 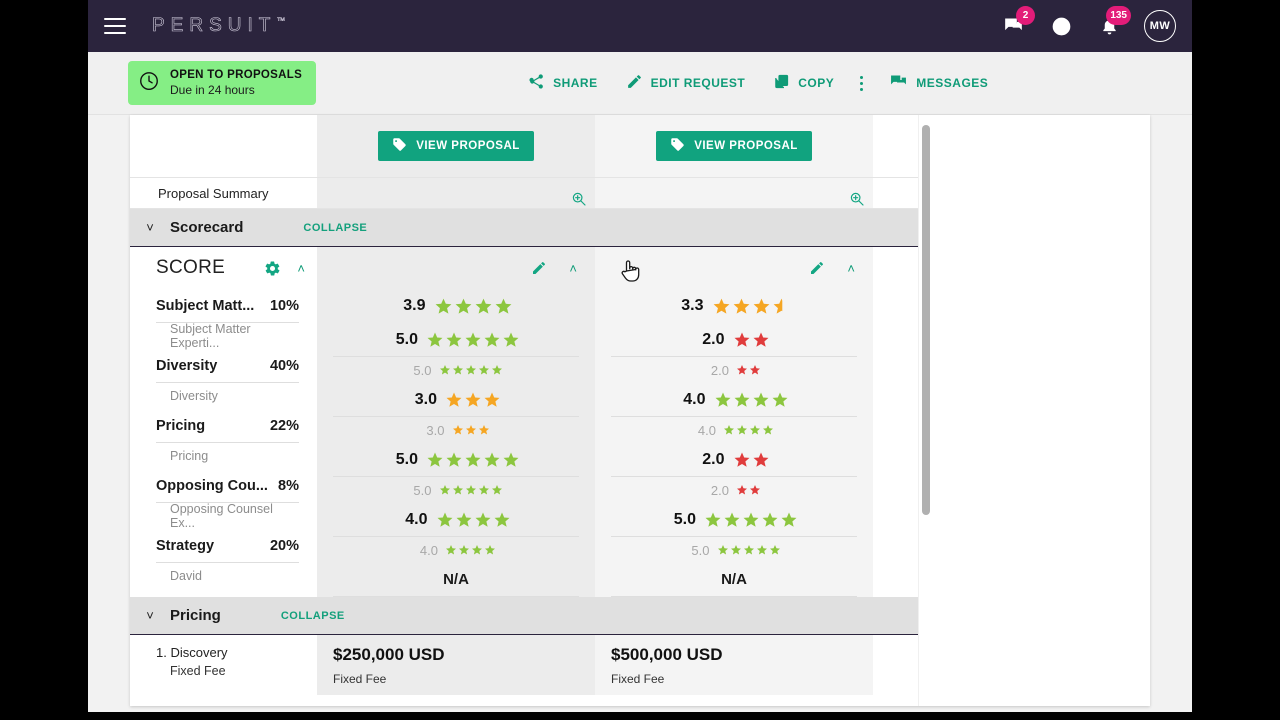 I want to click on pricing-amount-2: $500,000 USD, so click(x=667, y=654).